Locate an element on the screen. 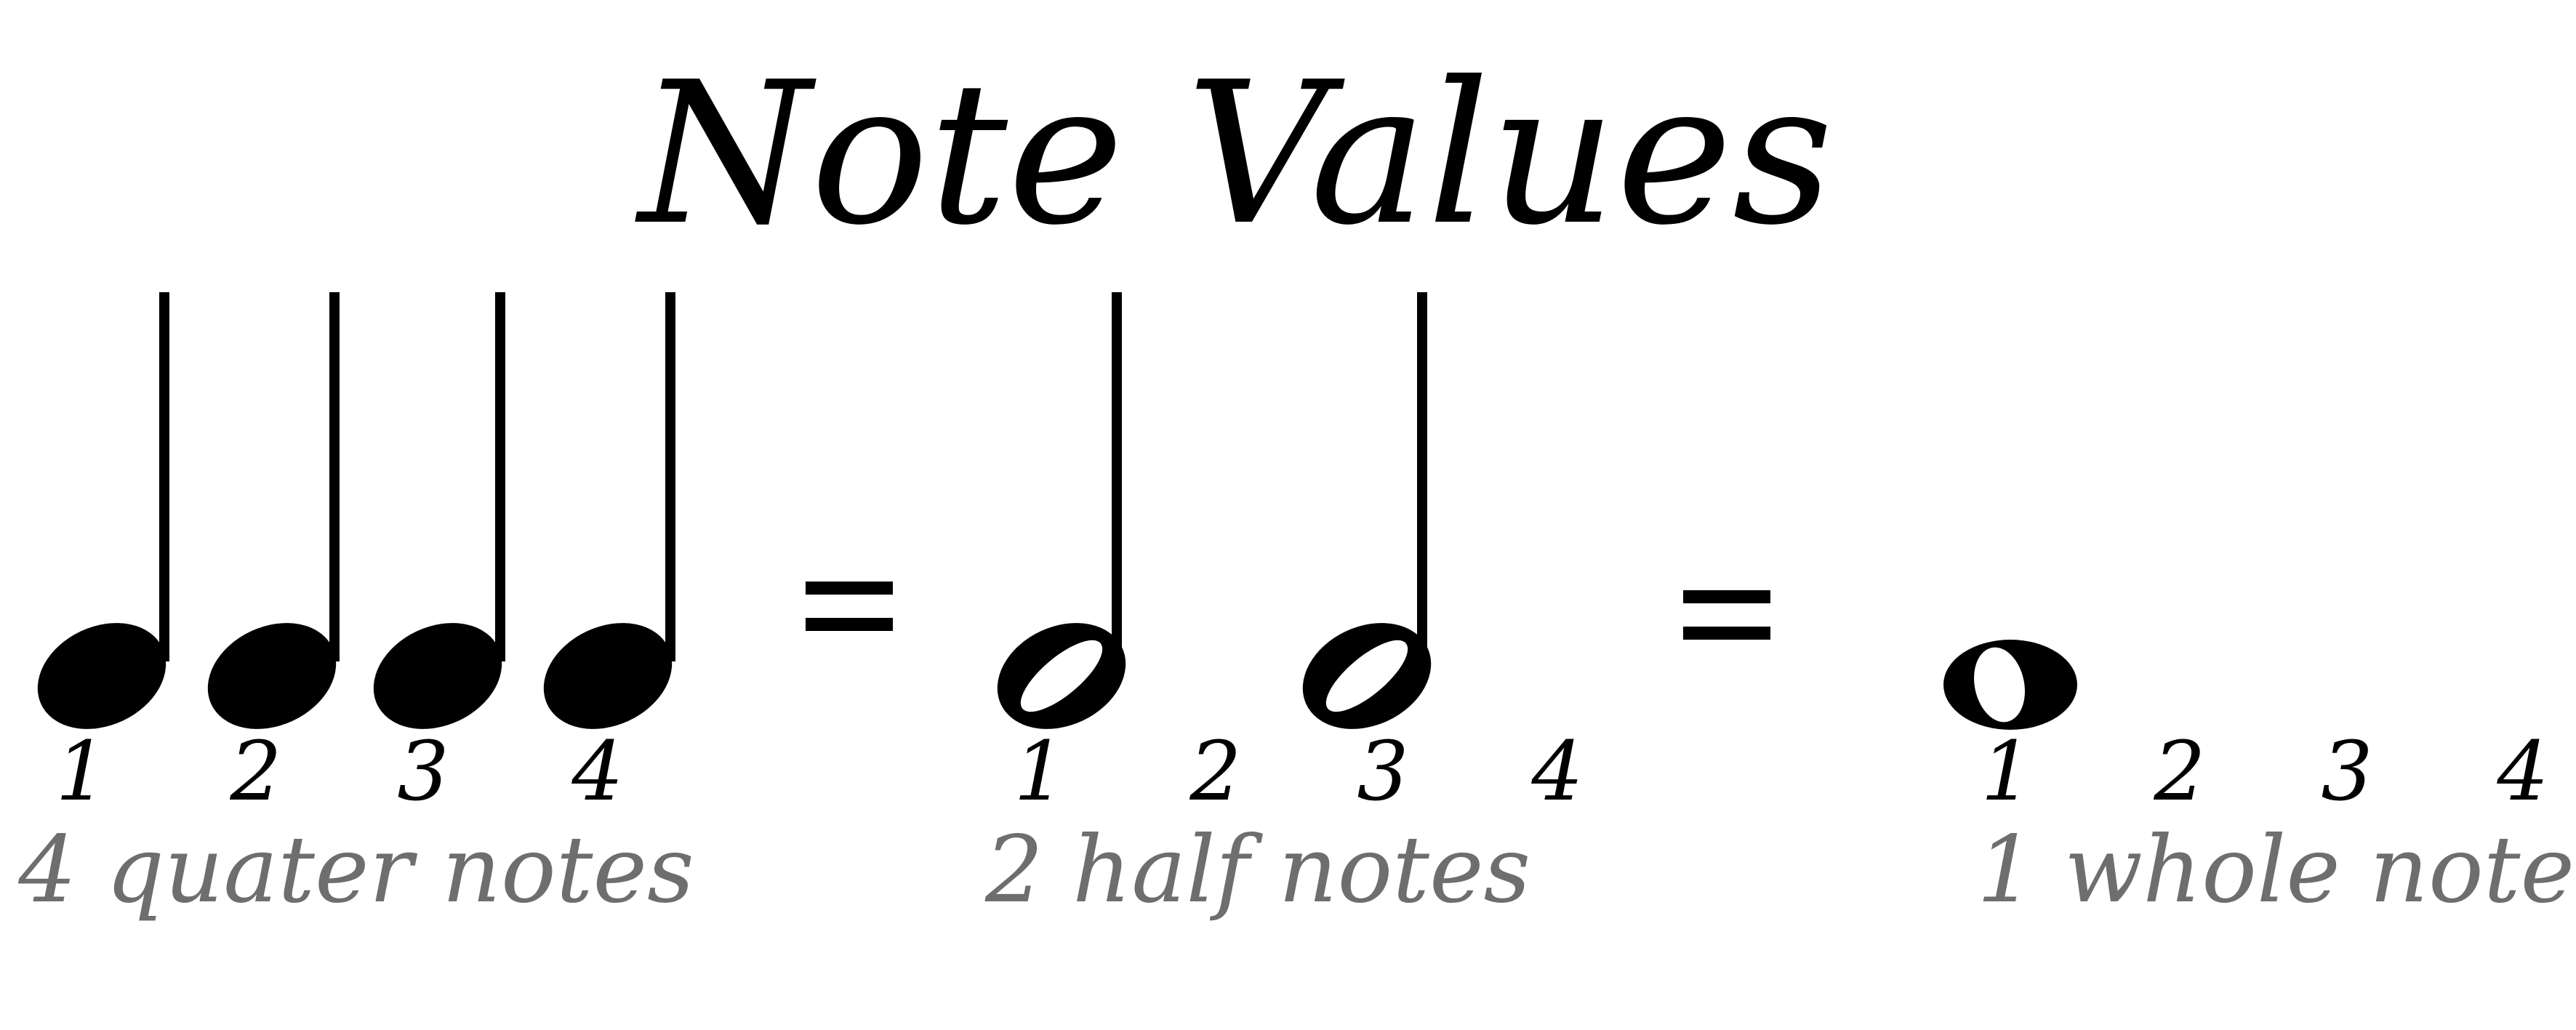 This screenshot has width=2576, height=1030. group-caption: 4 quater notes is located at coordinates (355, 869).